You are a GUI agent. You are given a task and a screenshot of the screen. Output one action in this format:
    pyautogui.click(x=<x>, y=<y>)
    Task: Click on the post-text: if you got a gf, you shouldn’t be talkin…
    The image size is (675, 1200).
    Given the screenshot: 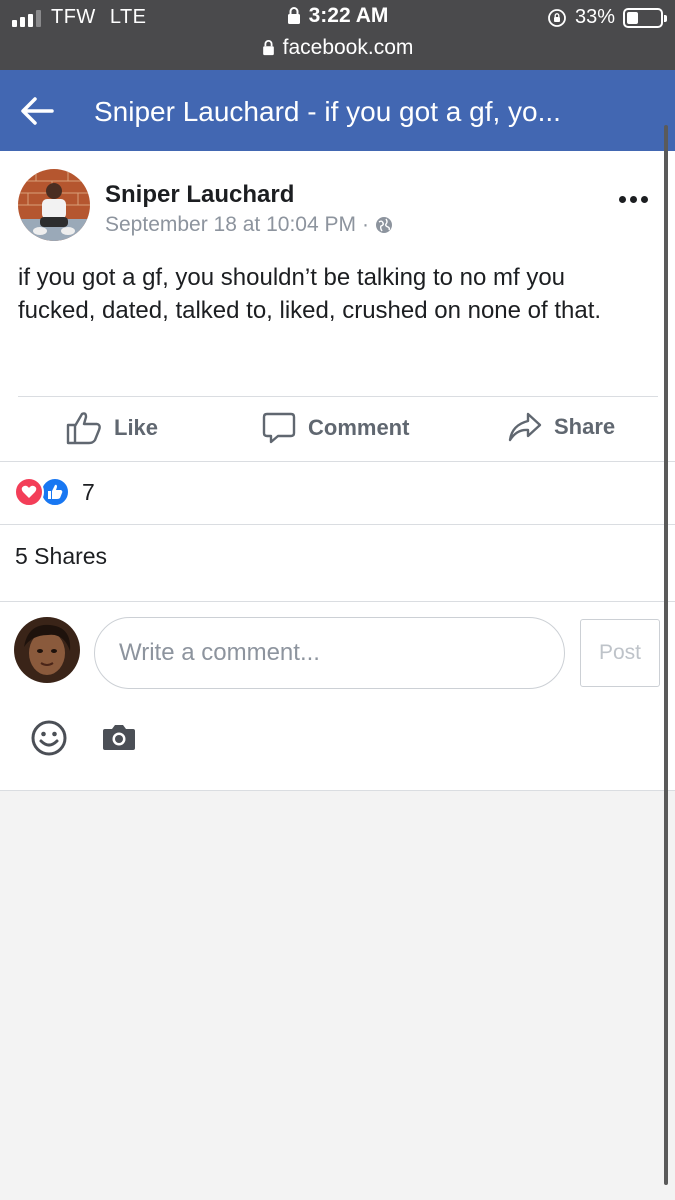 What is the action you would take?
    pyautogui.click(x=310, y=294)
    